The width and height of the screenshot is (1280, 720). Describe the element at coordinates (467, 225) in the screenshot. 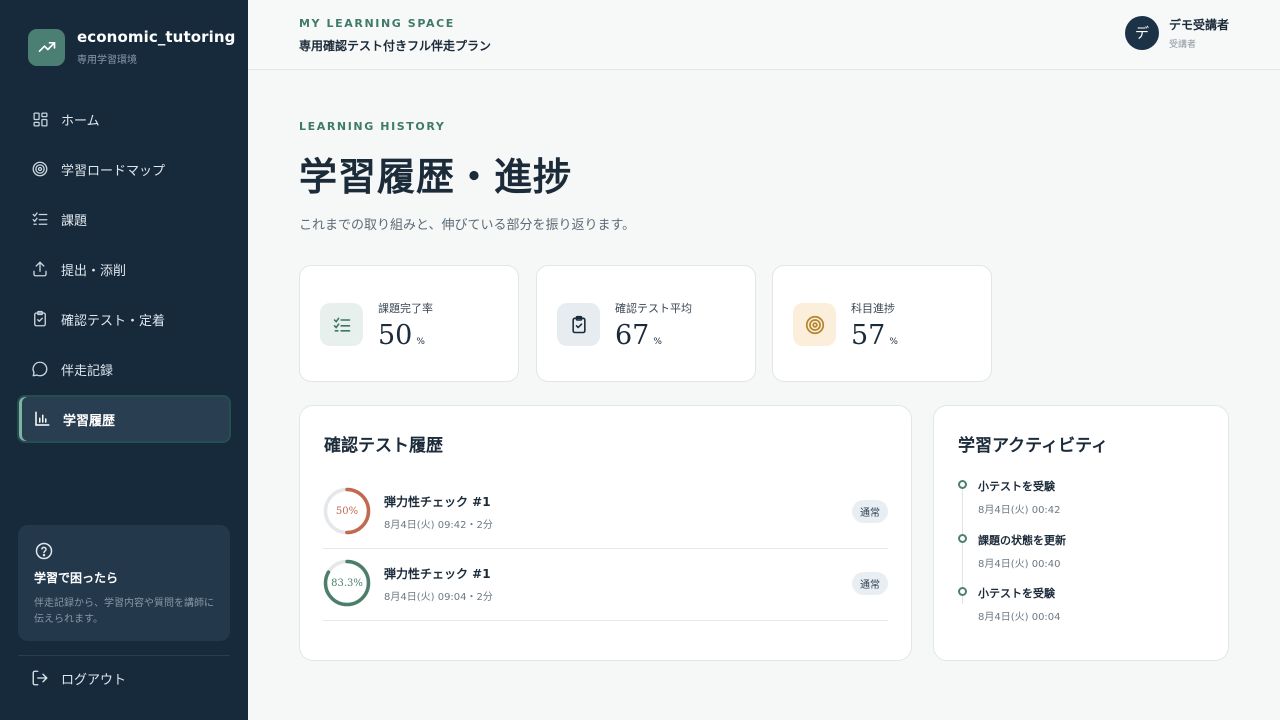

I see `page-description: これまでの取り組みと、伸びている部分を振り返ります。` at that location.